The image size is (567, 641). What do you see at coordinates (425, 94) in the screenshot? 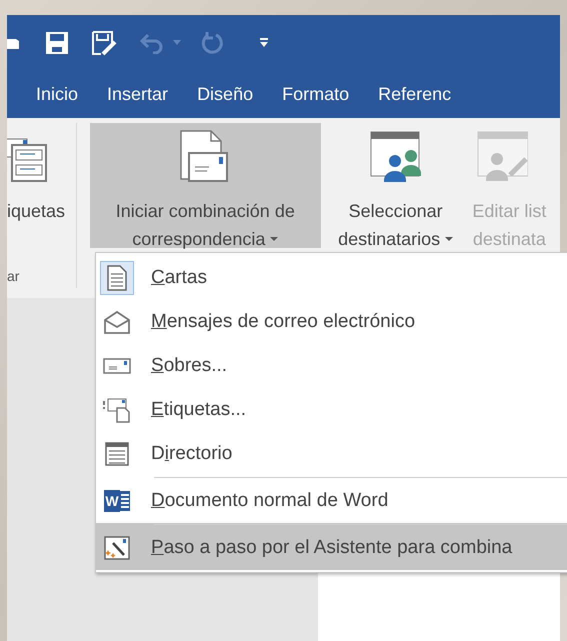
I see `ribbon-tab: Referenc` at bounding box center [425, 94].